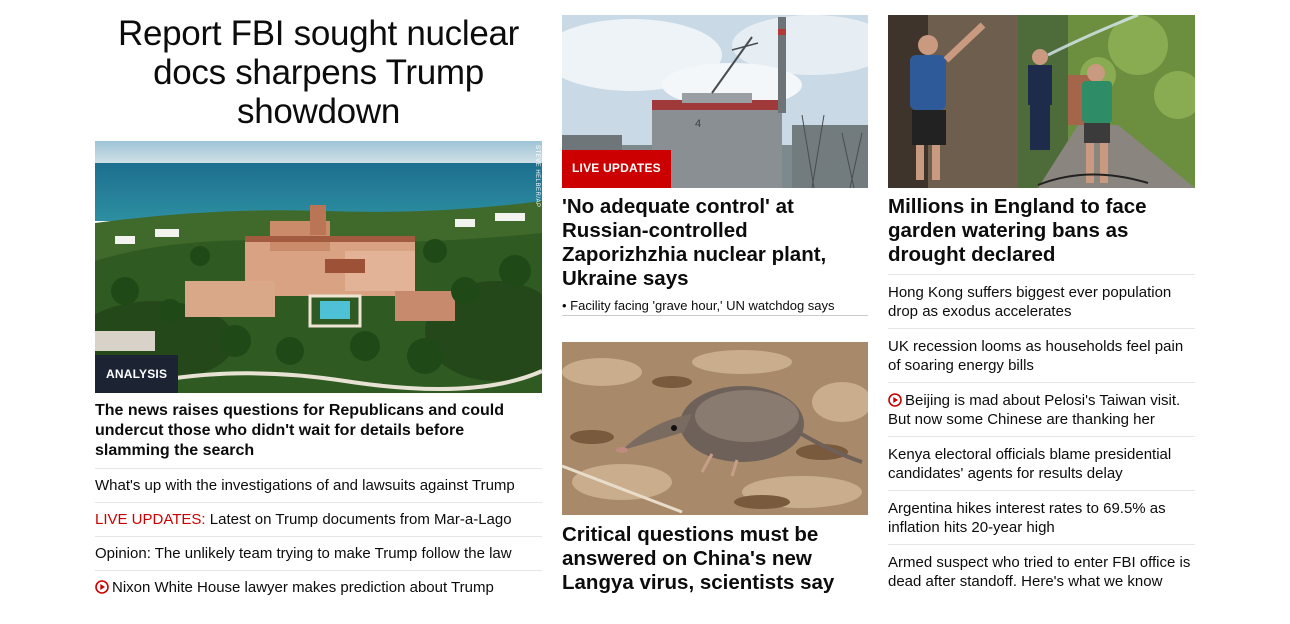 This screenshot has height=624, width=1290. What do you see at coordinates (318, 267) in the screenshot?
I see `top-story-photo: STEVE HELBER/AP ANALYSIS` at bounding box center [318, 267].